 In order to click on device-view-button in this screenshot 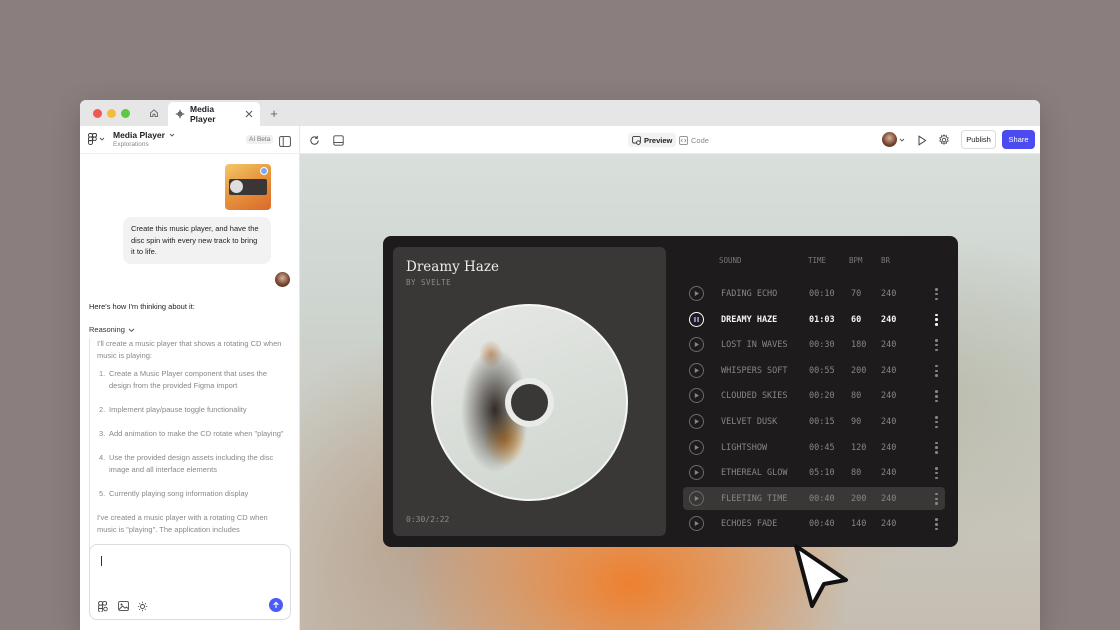, I will do `click(338, 140)`.